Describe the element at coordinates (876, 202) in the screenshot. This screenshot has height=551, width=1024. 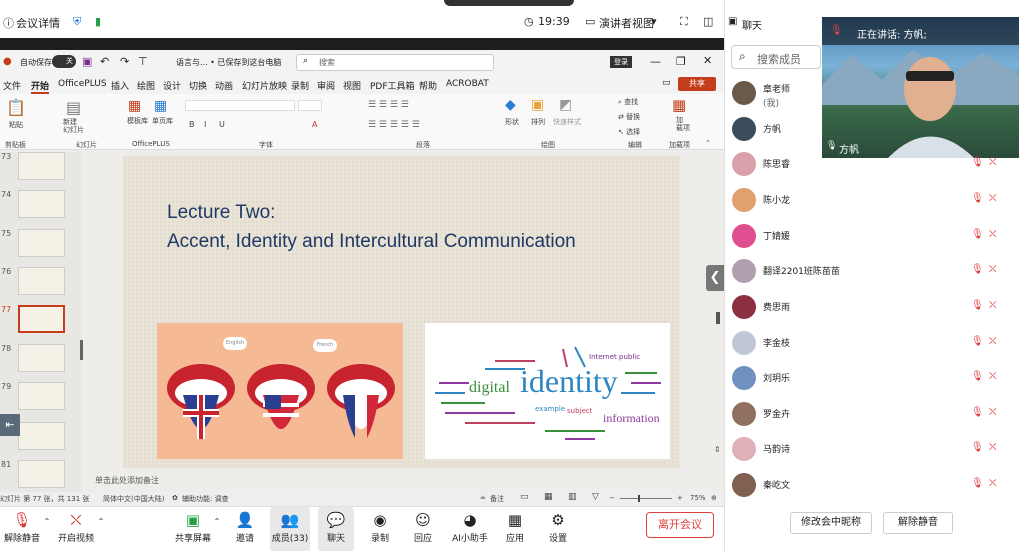
I see `member-item: 陈小龙 🎙 ⛌` at that location.